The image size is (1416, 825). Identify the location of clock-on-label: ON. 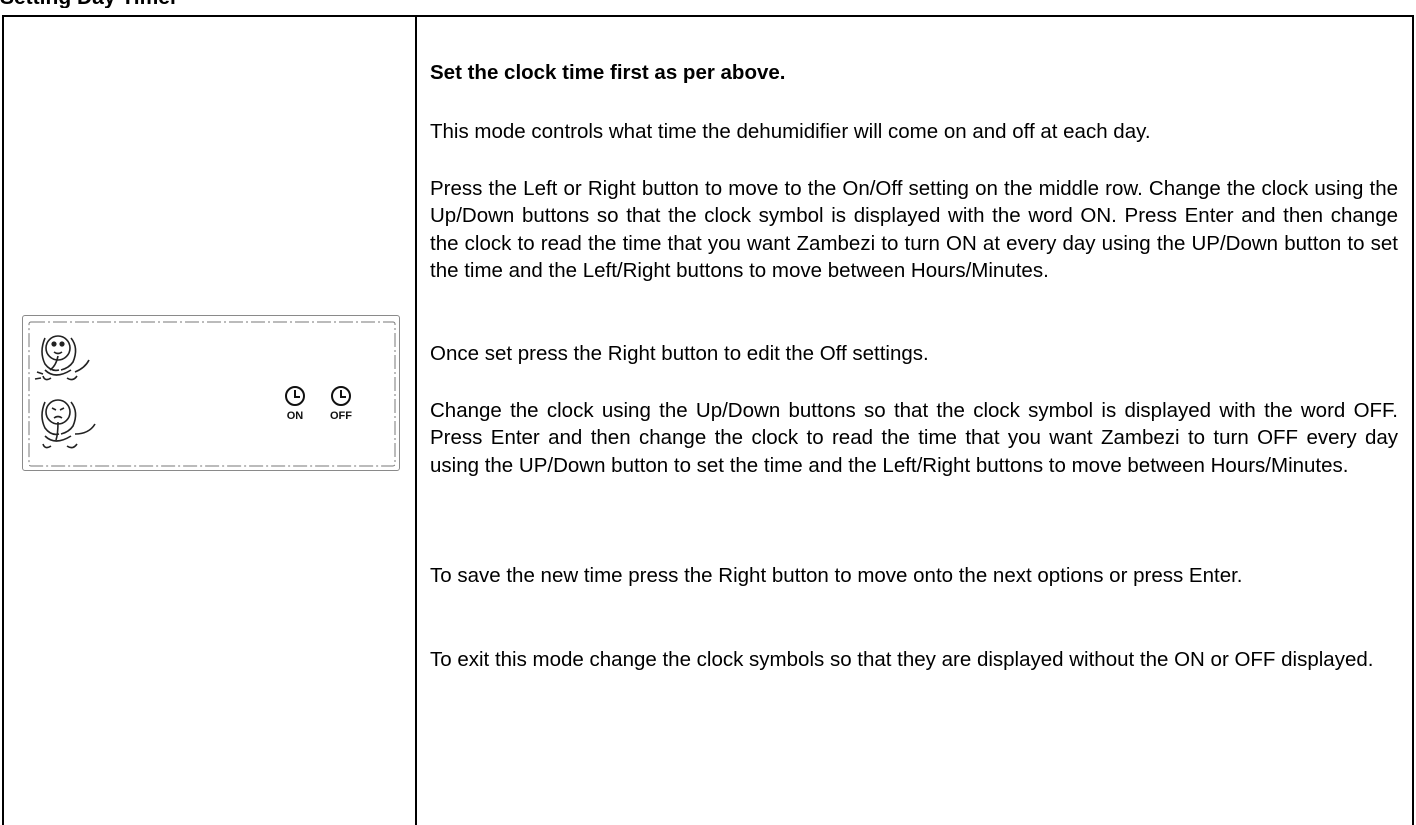
(295, 416).